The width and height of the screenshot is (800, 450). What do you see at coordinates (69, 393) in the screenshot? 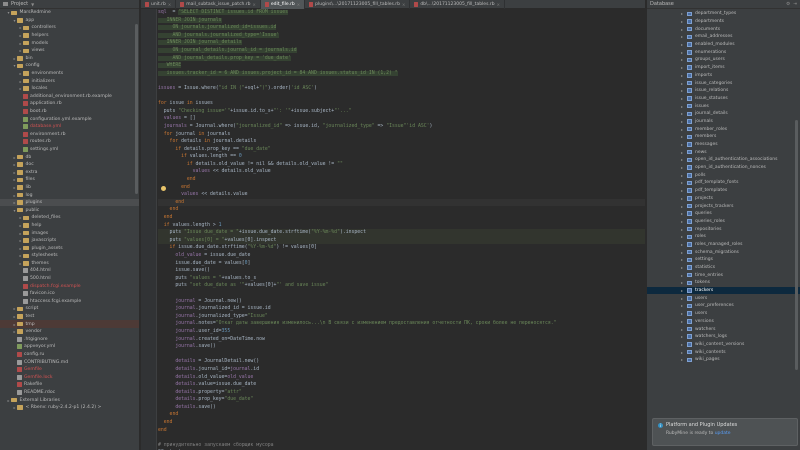
I see `tree-item: README.rdoc` at bounding box center [69, 393].